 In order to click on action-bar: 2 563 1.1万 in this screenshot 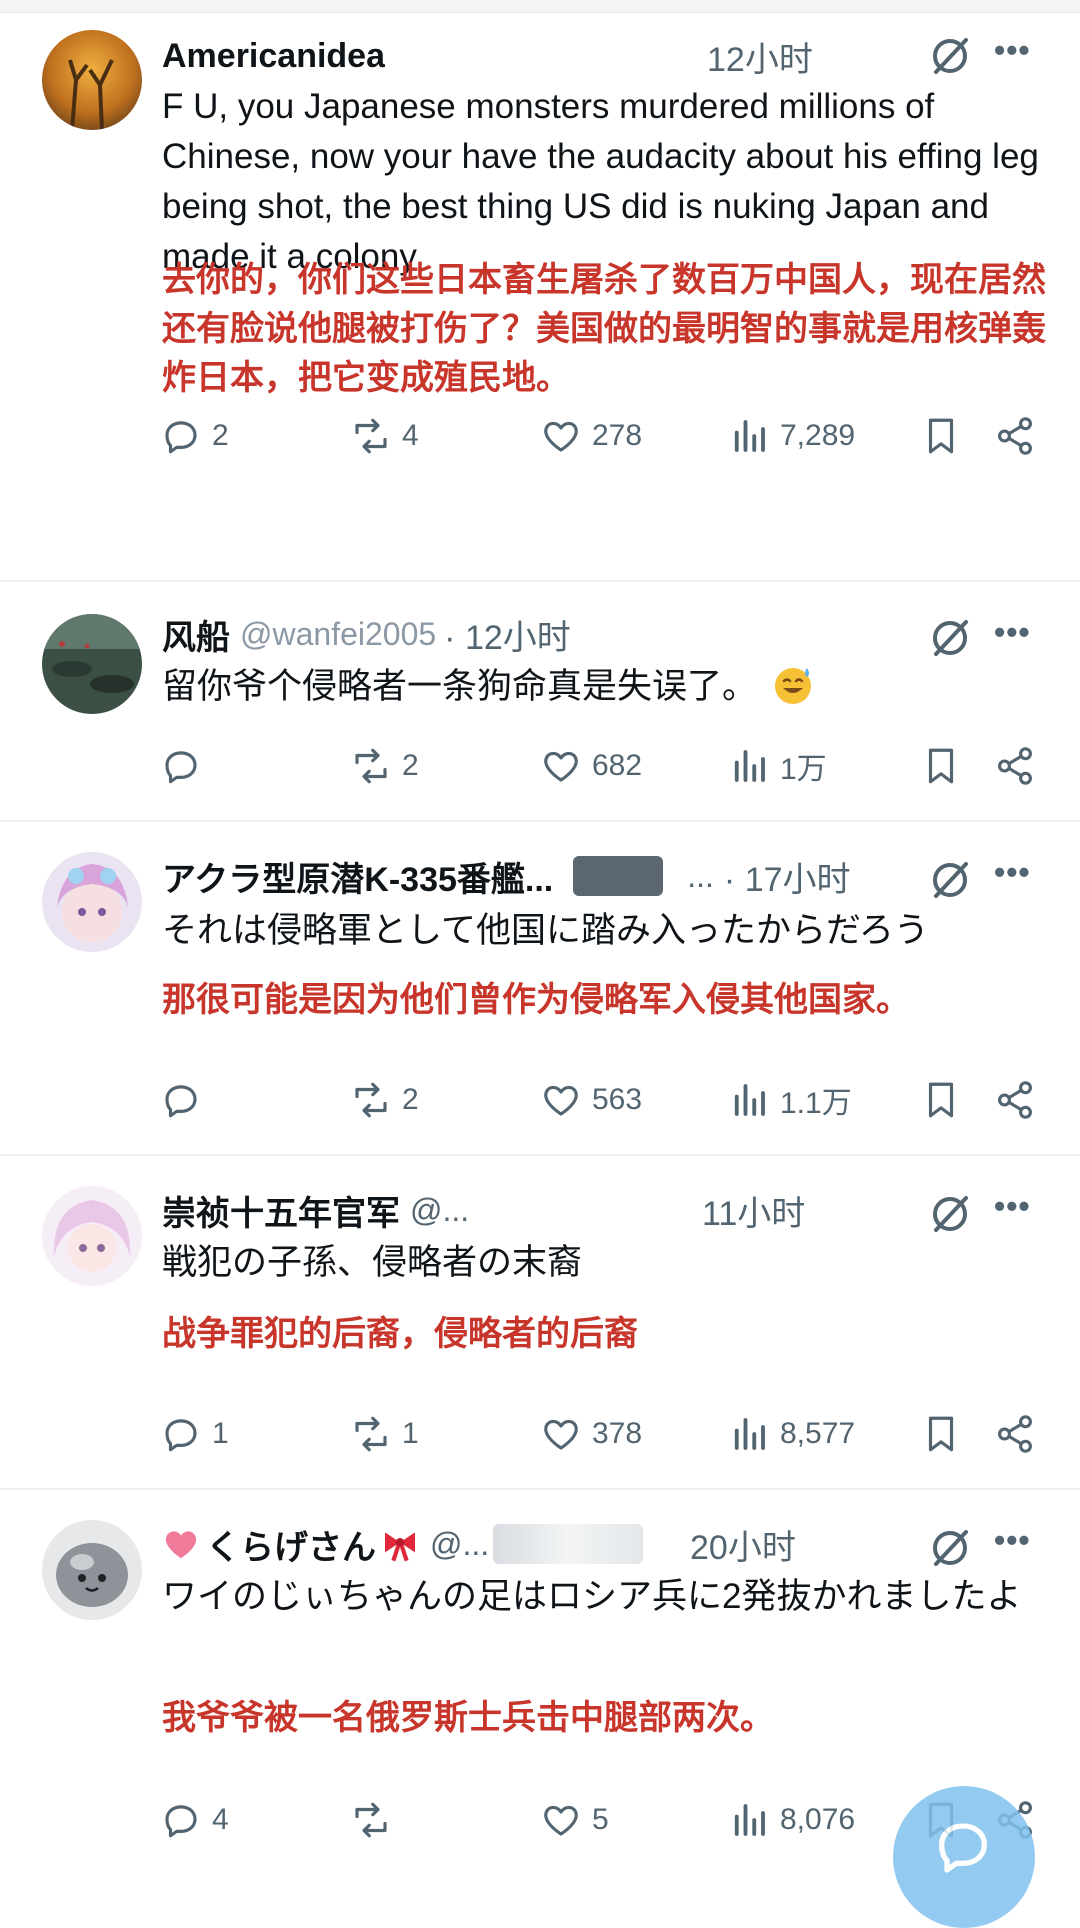, I will do `click(600, 1100)`.